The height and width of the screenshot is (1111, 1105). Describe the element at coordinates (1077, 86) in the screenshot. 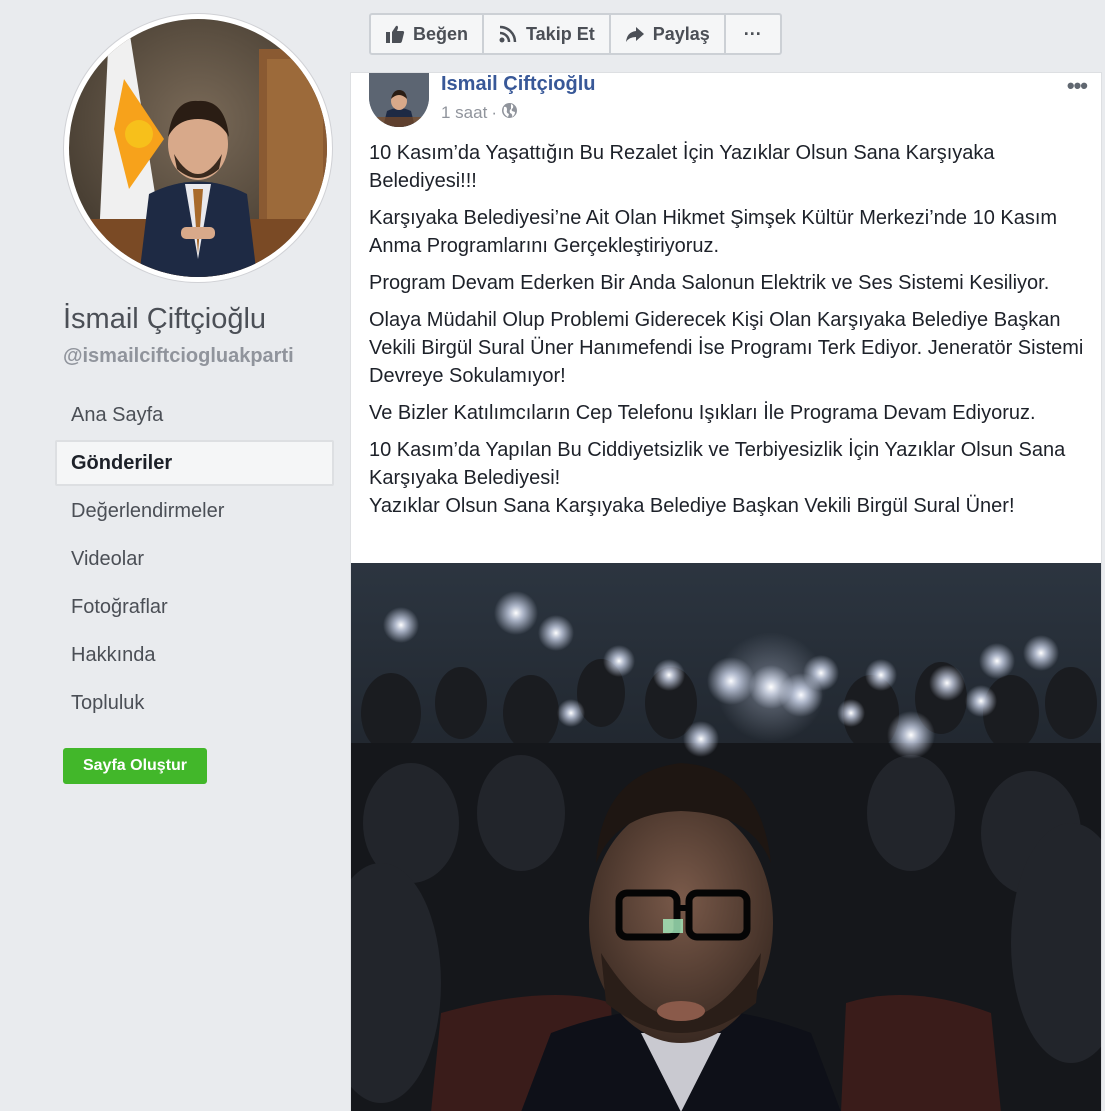

I see `post-options-button: •••` at that location.